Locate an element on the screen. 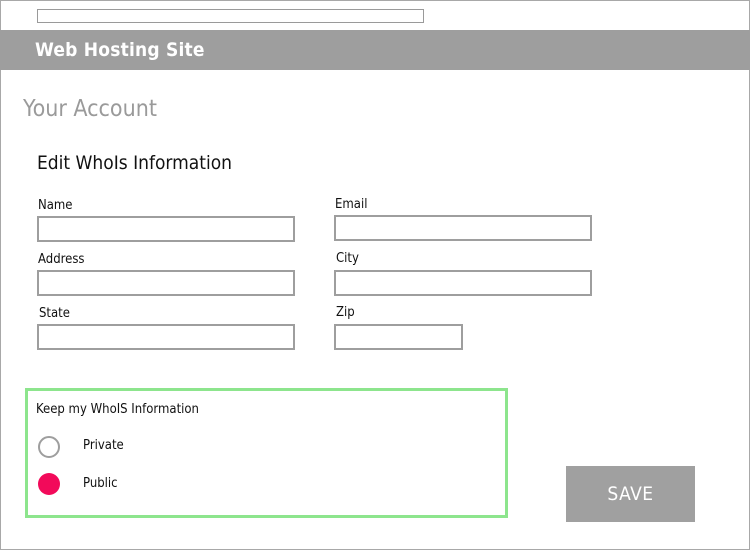  city-label: City is located at coordinates (347, 258).